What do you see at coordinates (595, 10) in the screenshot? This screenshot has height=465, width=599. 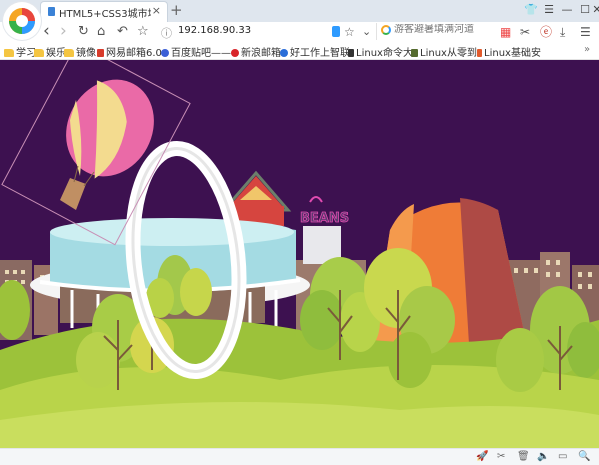 I see `close-window-button: ✕` at bounding box center [595, 10].